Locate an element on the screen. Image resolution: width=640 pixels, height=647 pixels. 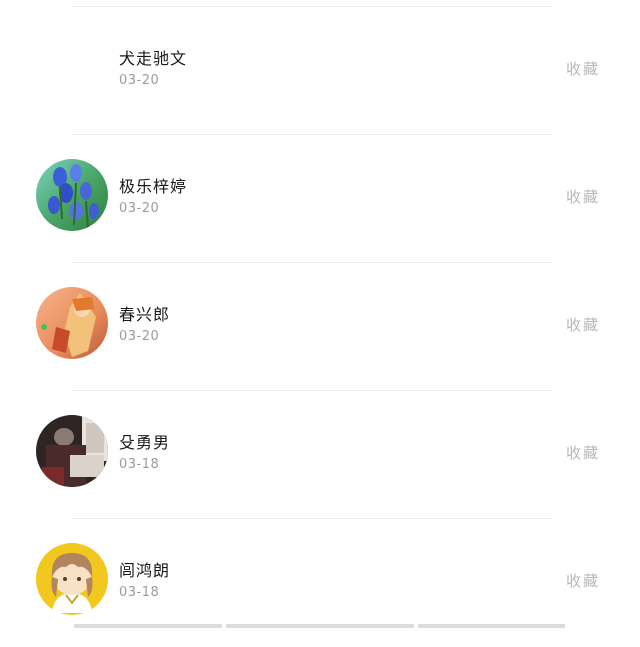
contact-name: 殳勇男 is located at coordinates (145, 442).